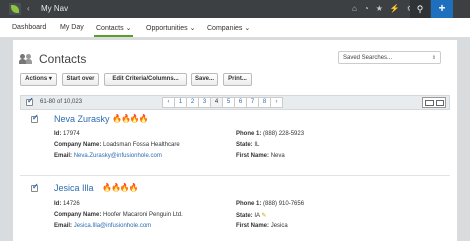 The image size is (470, 241). Describe the element at coordinates (26, 59) in the screenshot. I see `contacts-icon` at that location.